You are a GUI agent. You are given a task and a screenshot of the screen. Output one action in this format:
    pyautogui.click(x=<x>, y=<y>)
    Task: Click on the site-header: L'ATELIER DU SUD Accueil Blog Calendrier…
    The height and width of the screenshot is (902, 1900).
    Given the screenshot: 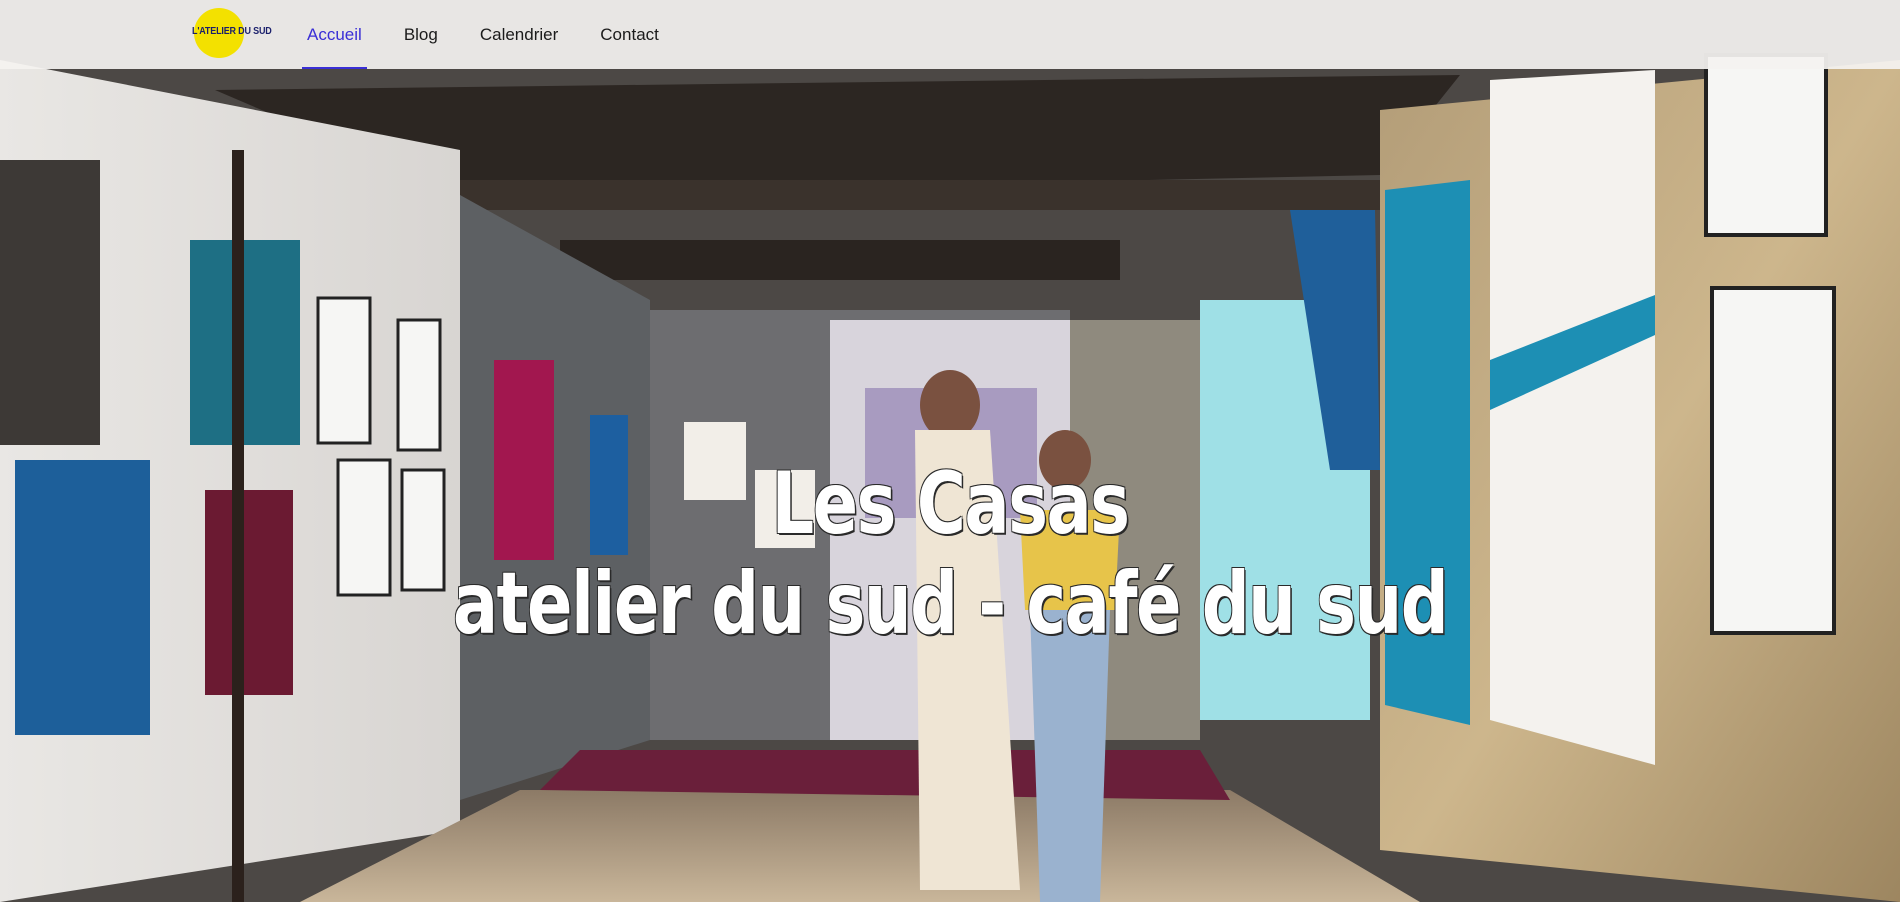 What is the action you would take?
    pyautogui.click(x=950, y=34)
    